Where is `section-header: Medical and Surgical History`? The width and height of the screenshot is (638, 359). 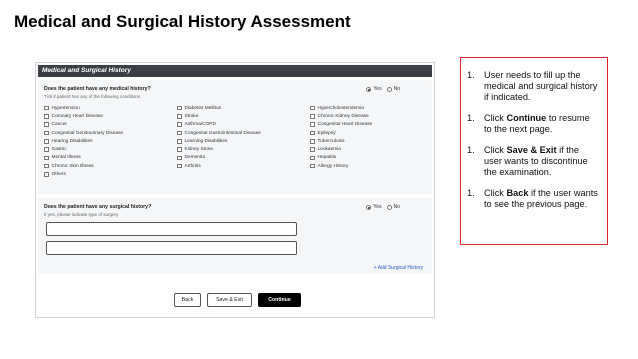
section-header: Medical and Surgical History is located at coordinates (235, 71).